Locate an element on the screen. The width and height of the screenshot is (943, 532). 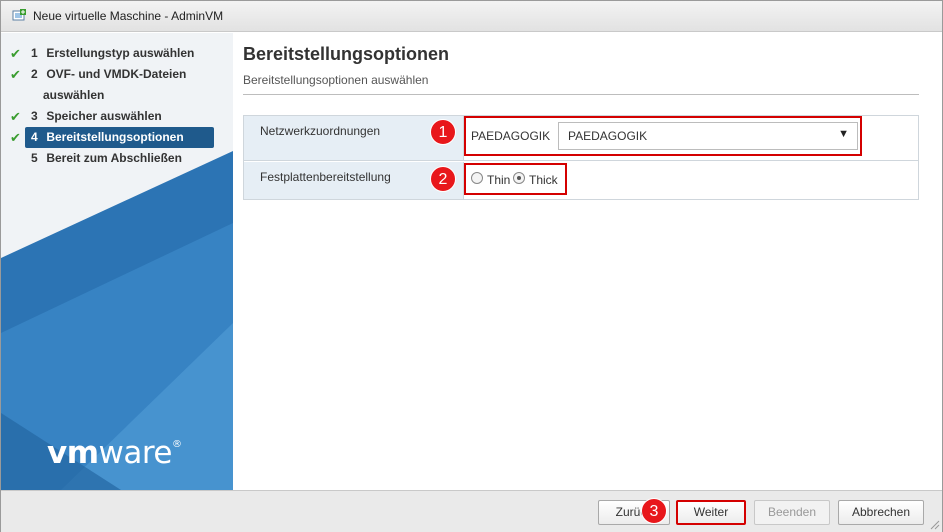
annotation-badge-3: 3 is located at coordinates (654, 511).